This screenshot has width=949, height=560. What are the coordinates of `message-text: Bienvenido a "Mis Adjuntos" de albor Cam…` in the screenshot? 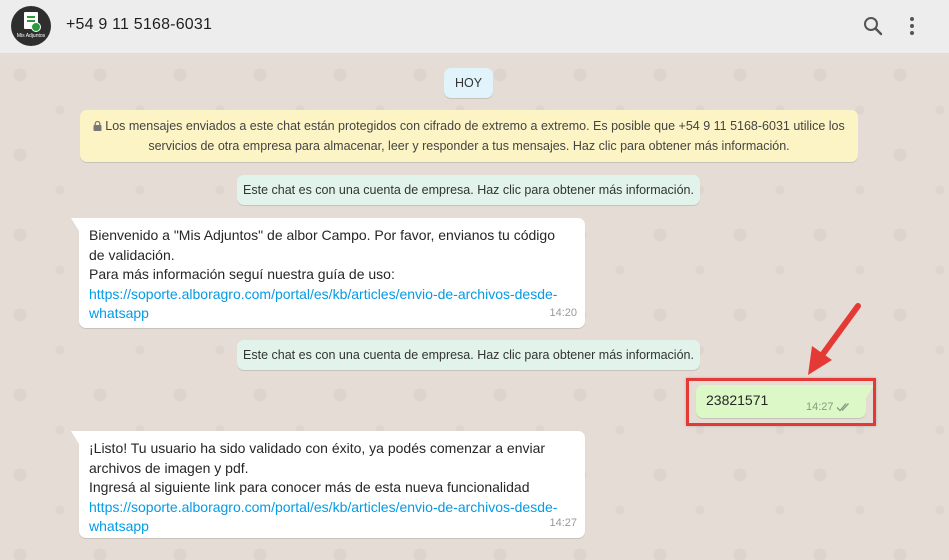 It's located at (322, 235).